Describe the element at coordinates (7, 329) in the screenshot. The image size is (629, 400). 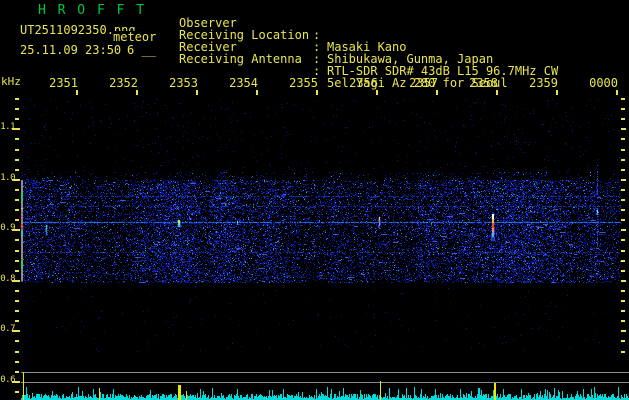
I see `freq-tick-label: 0.7` at that location.